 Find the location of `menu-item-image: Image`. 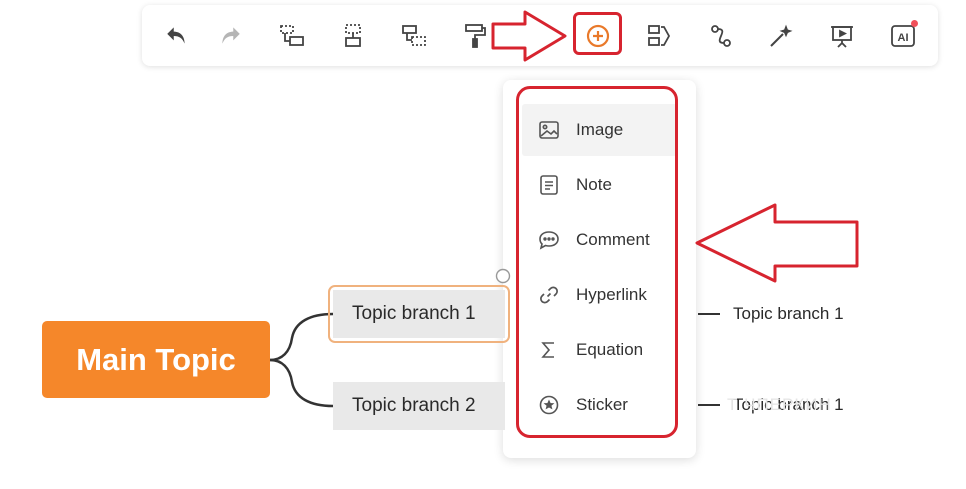

menu-item-image: Image is located at coordinates (599, 130).